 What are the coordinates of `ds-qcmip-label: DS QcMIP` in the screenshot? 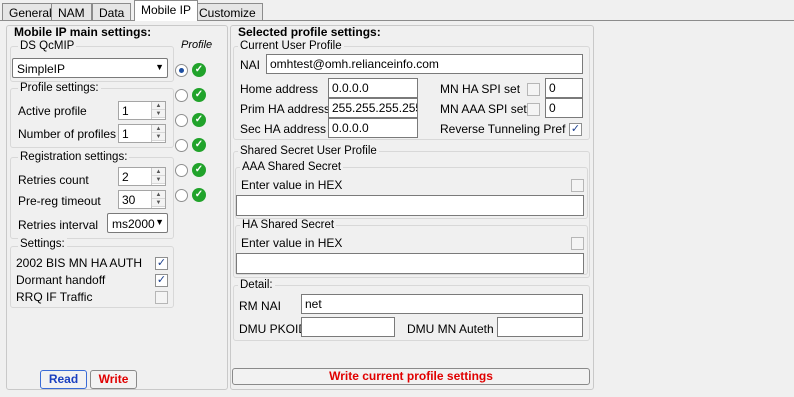 It's located at (47, 46).